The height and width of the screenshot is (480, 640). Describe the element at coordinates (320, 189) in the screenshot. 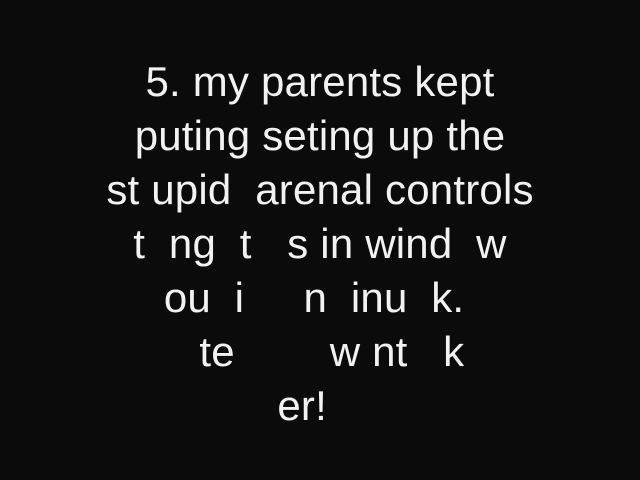

I see `text-line-3: st upid arenal controls` at that location.